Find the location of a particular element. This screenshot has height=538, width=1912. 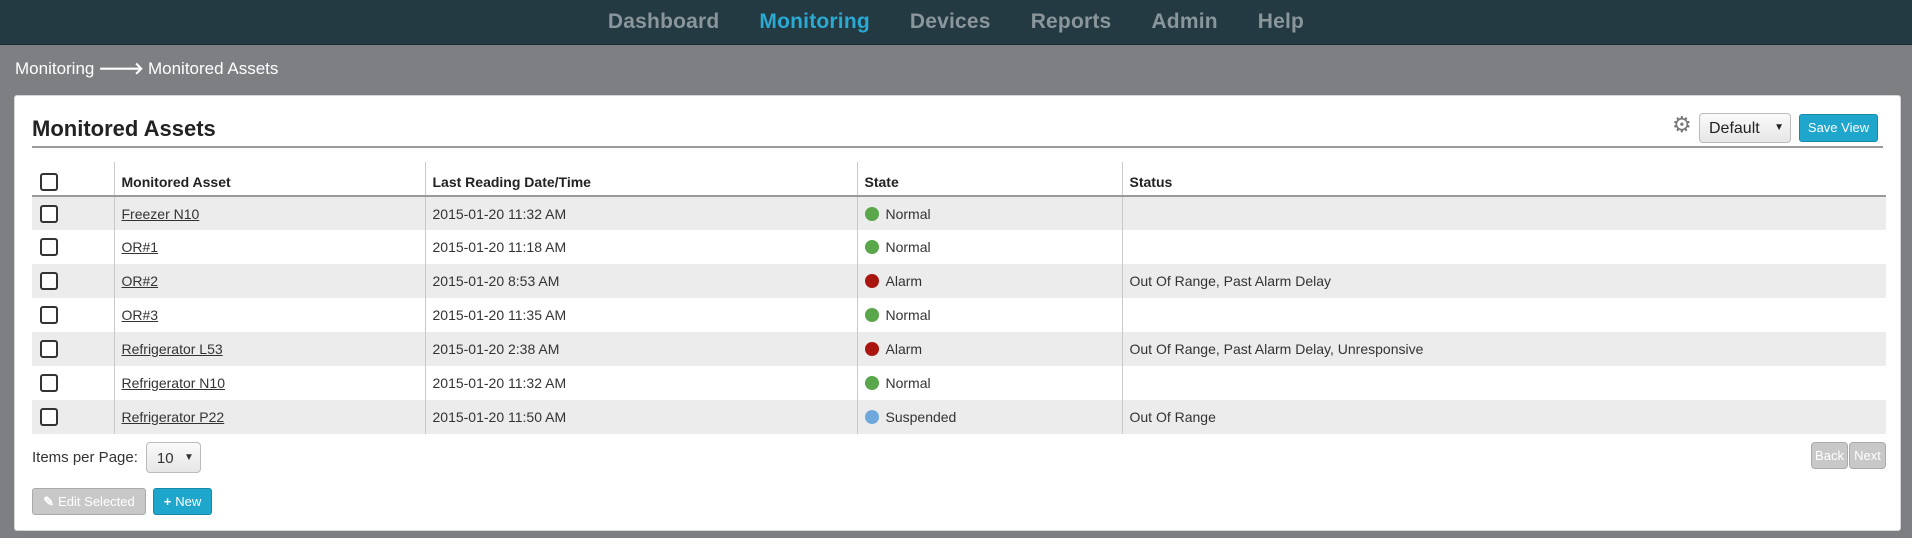

header-monitored-asset: Monitored Asset is located at coordinates (269, 179).